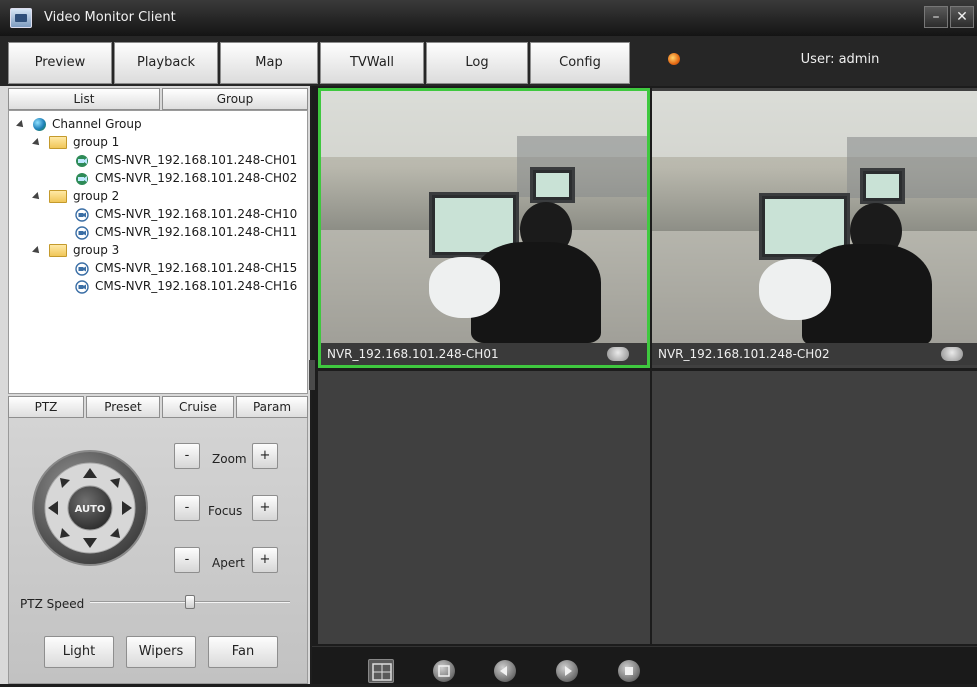 This screenshot has height=687, width=977. Describe the element at coordinates (235, 99) in the screenshot. I see `tab-group: Group` at that location.